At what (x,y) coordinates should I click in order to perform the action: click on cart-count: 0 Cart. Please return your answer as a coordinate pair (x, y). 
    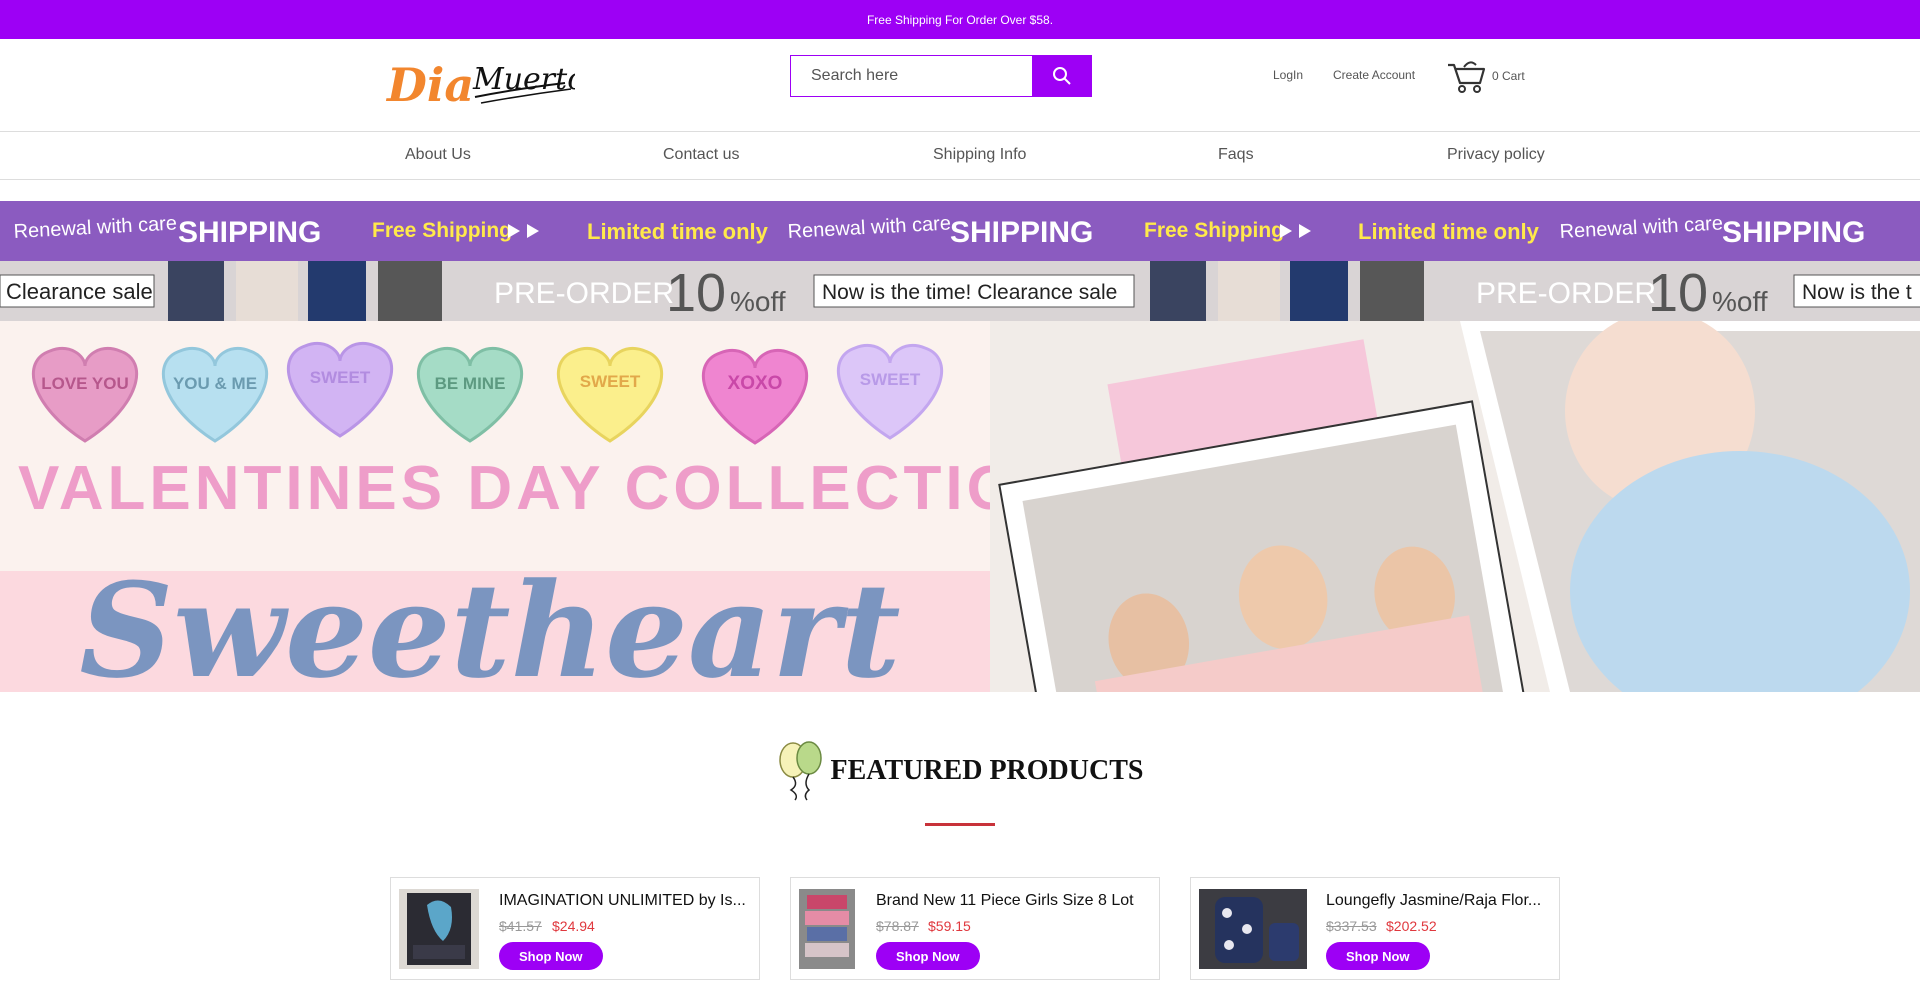
    Looking at the image, I should click on (1508, 76).